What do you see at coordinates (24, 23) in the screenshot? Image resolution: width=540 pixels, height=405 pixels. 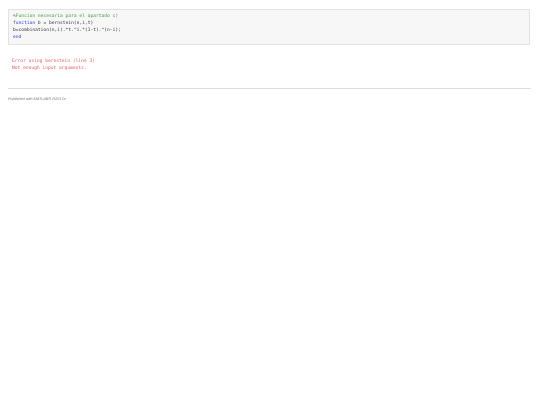 I see `function-keyword: function` at bounding box center [24, 23].